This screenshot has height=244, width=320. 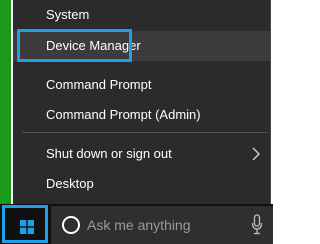 What do you see at coordinates (71, 225) in the screenshot?
I see `cortana-icon` at bounding box center [71, 225].